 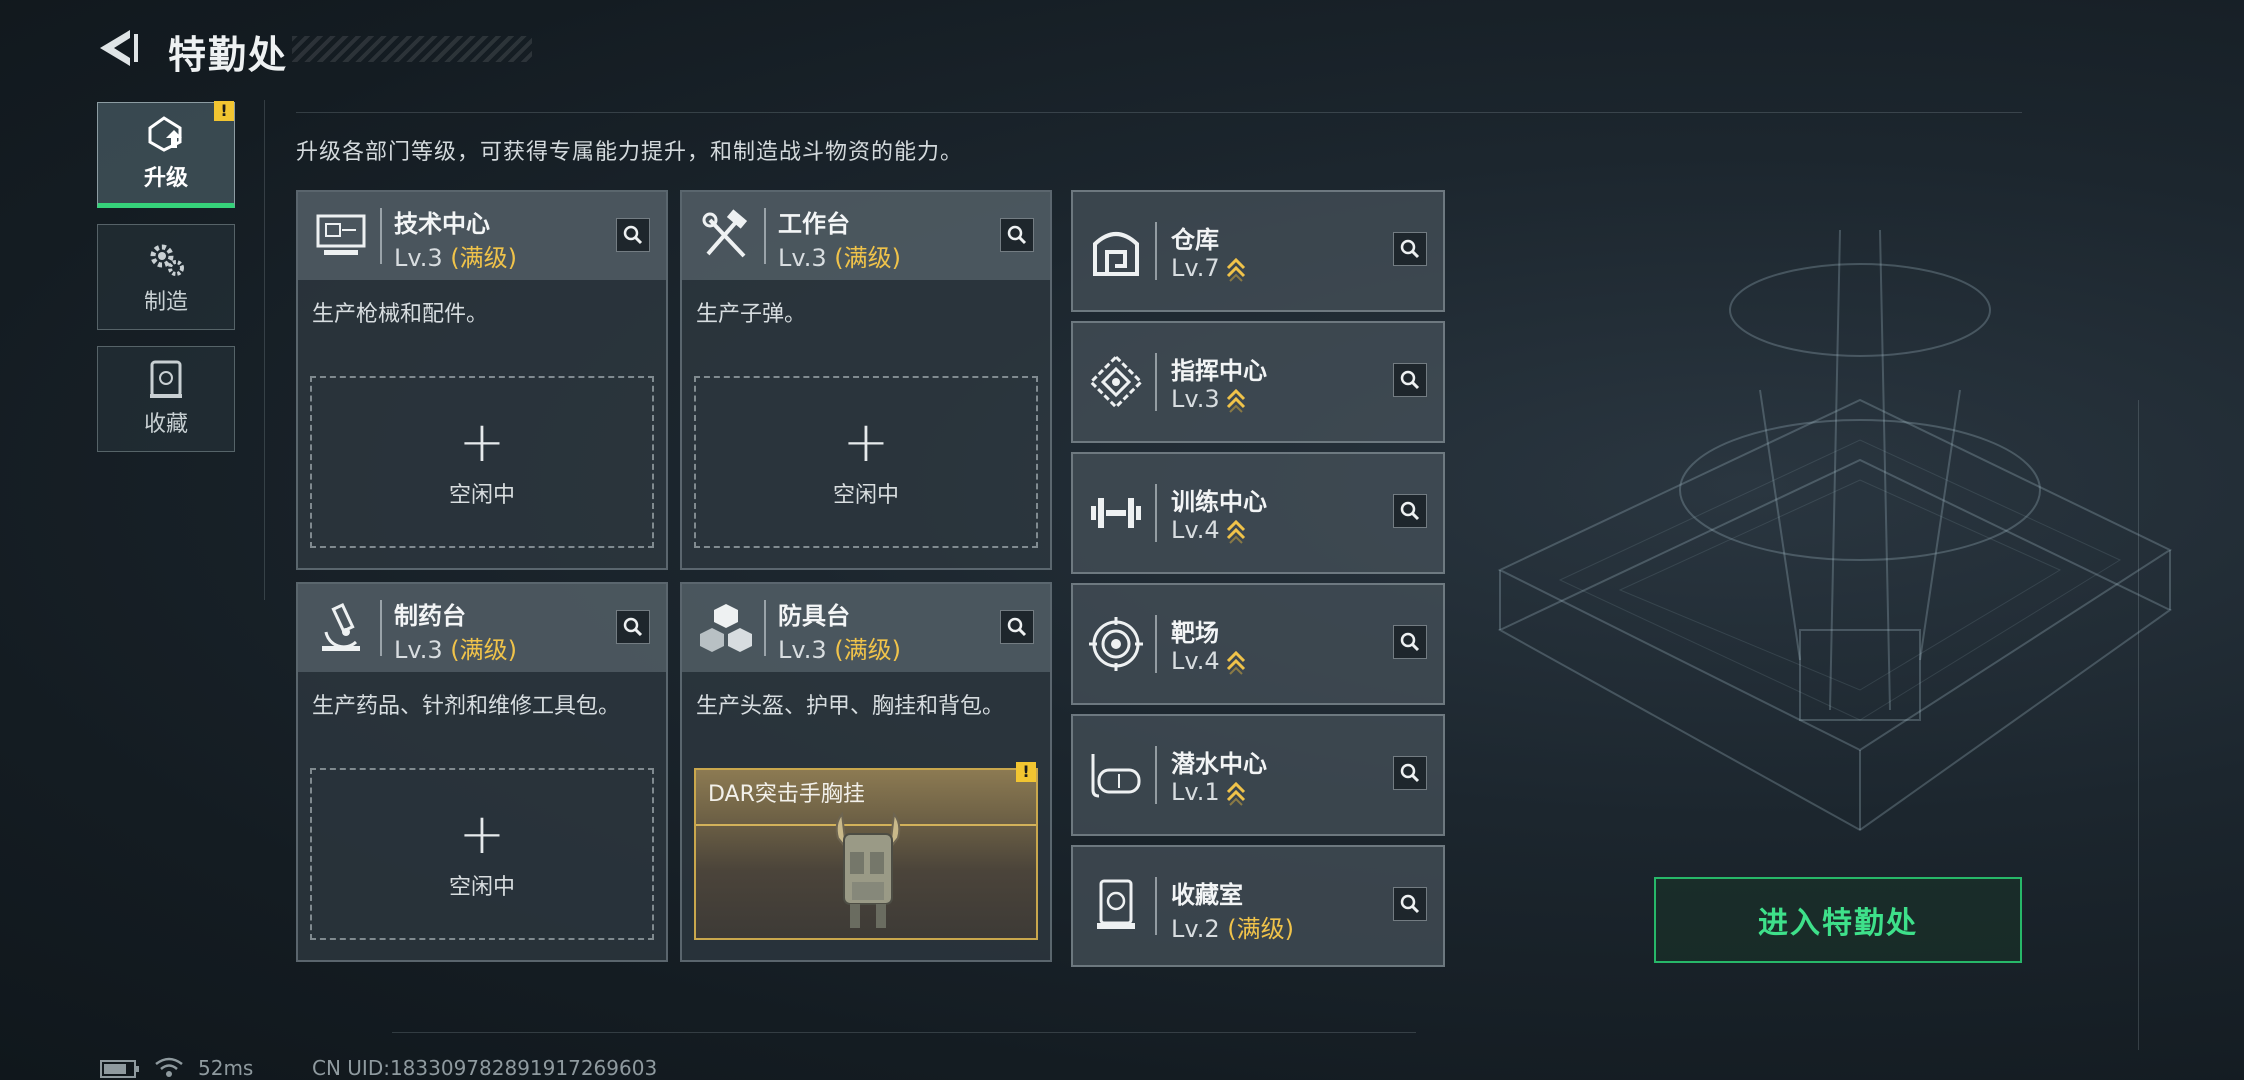 What do you see at coordinates (1116, 513) in the screenshot?
I see `dumbbell-icon` at bounding box center [1116, 513].